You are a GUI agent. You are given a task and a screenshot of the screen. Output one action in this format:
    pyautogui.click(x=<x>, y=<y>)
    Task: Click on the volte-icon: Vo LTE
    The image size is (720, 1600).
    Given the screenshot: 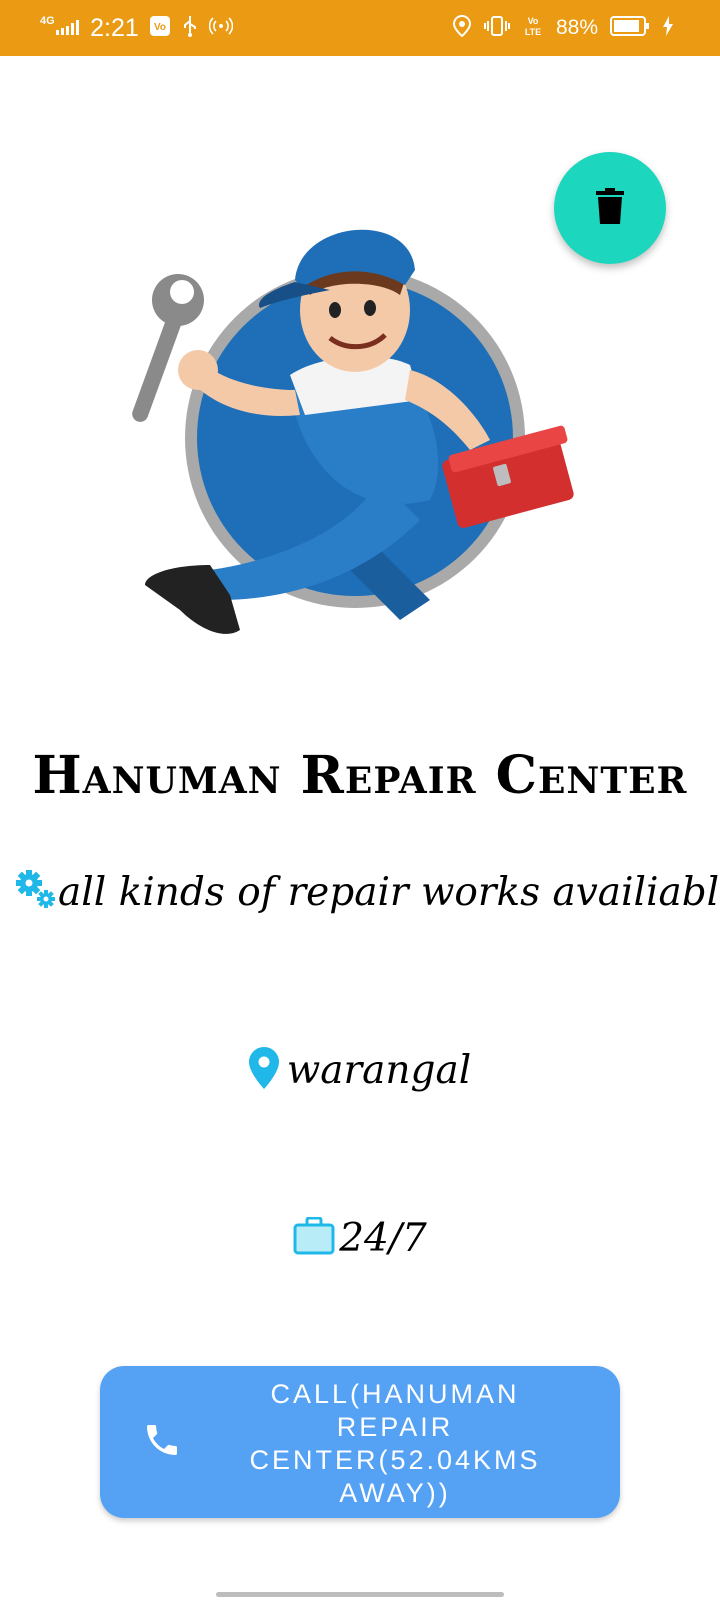 What is the action you would take?
    pyautogui.click(x=533, y=28)
    